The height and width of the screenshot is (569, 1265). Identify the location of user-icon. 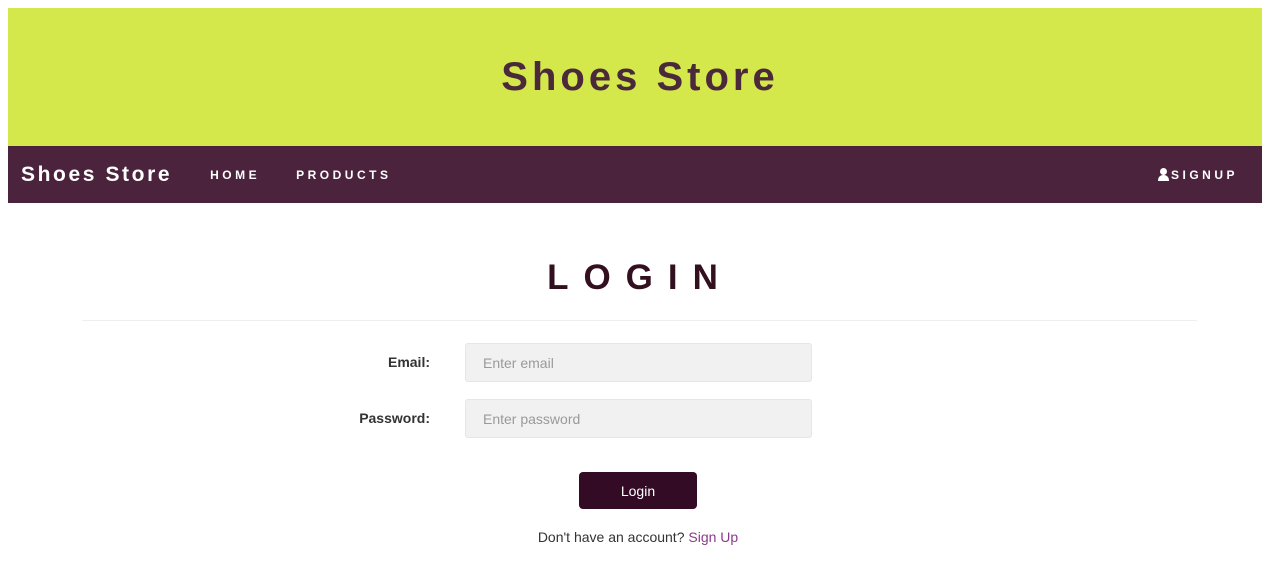
(1163, 174).